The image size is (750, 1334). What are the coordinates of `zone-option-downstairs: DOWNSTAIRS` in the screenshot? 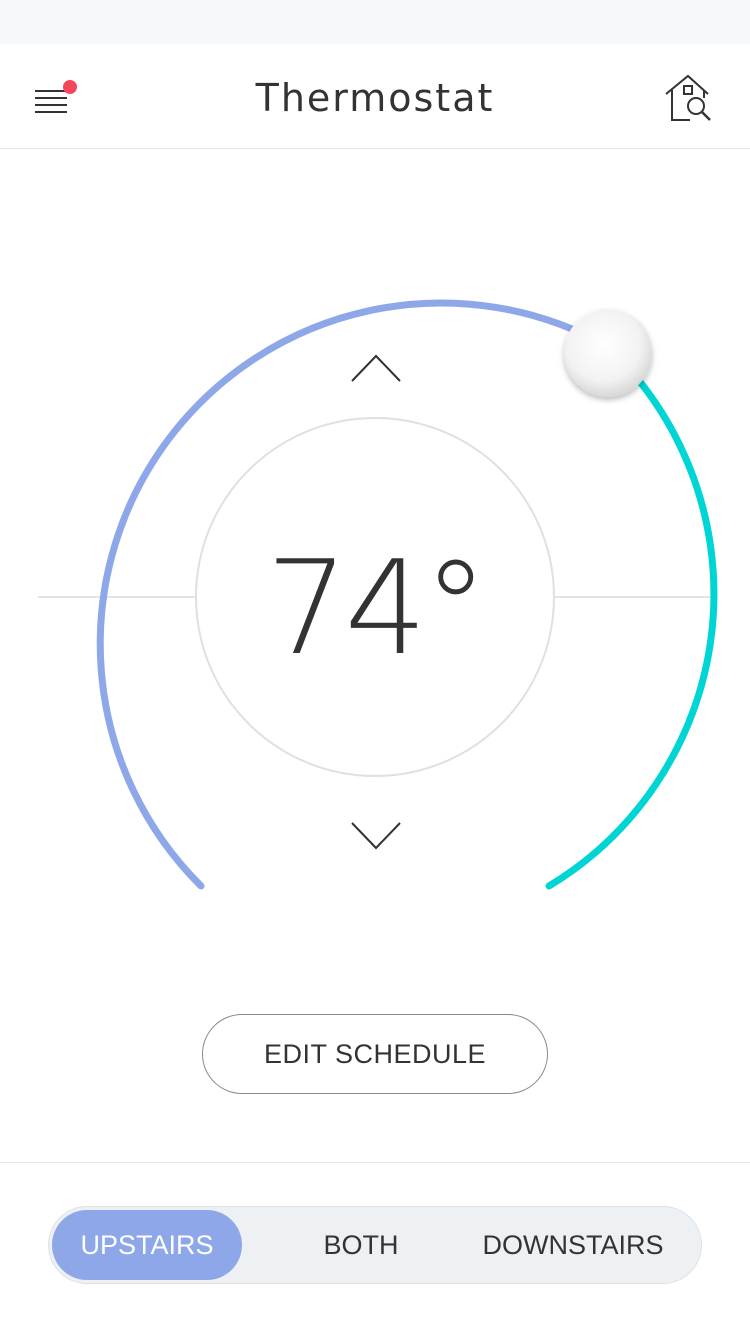 It's located at (573, 1245).